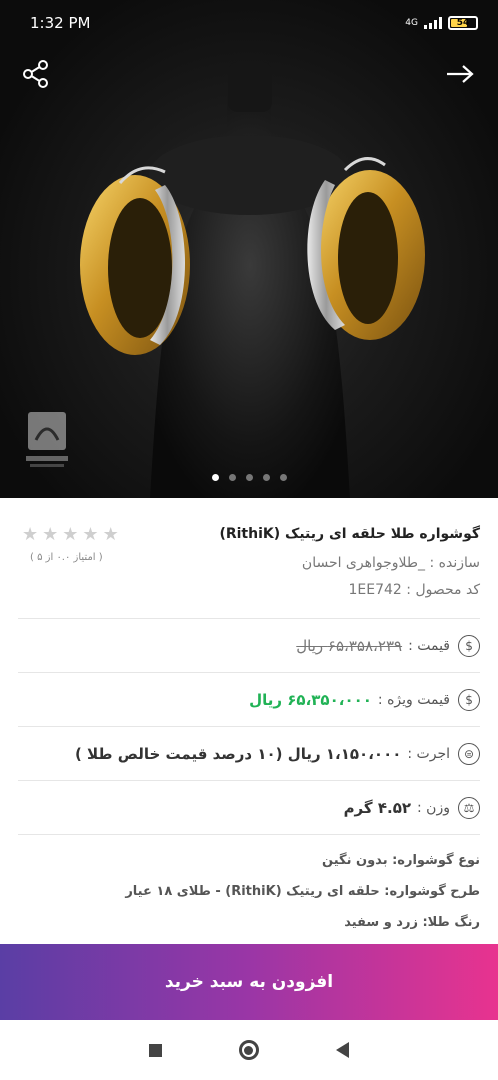 This screenshot has height=1080, width=498. Describe the element at coordinates (349, 645) in the screenshot. I see `price-value: ۶۵،۳۵۸،۲۳۹ ریال` at that location.